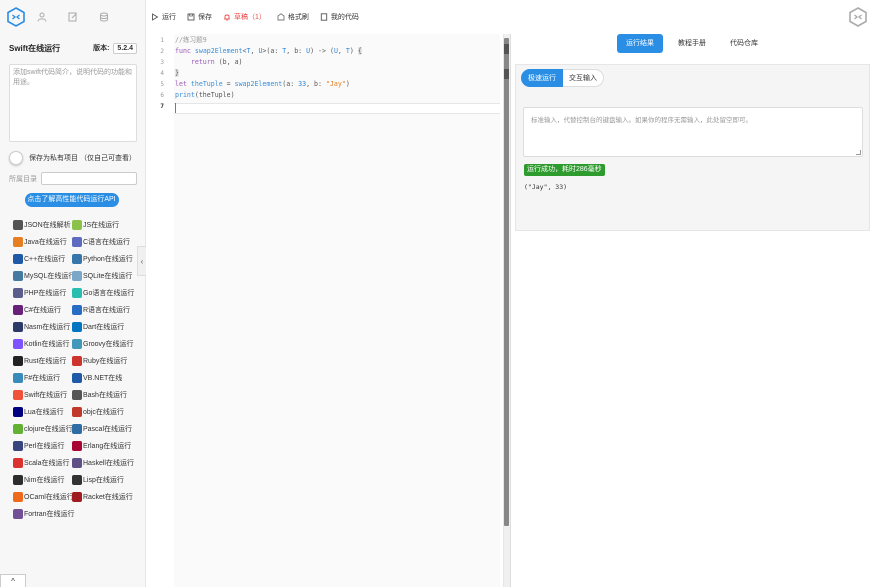 Image resolution: width=873 pixels, height=587 pixels. What do you see at coordinates (47, 463) in the screenshot?
I see `language-label: Scala在线运行` at bounding box center [47, 463].